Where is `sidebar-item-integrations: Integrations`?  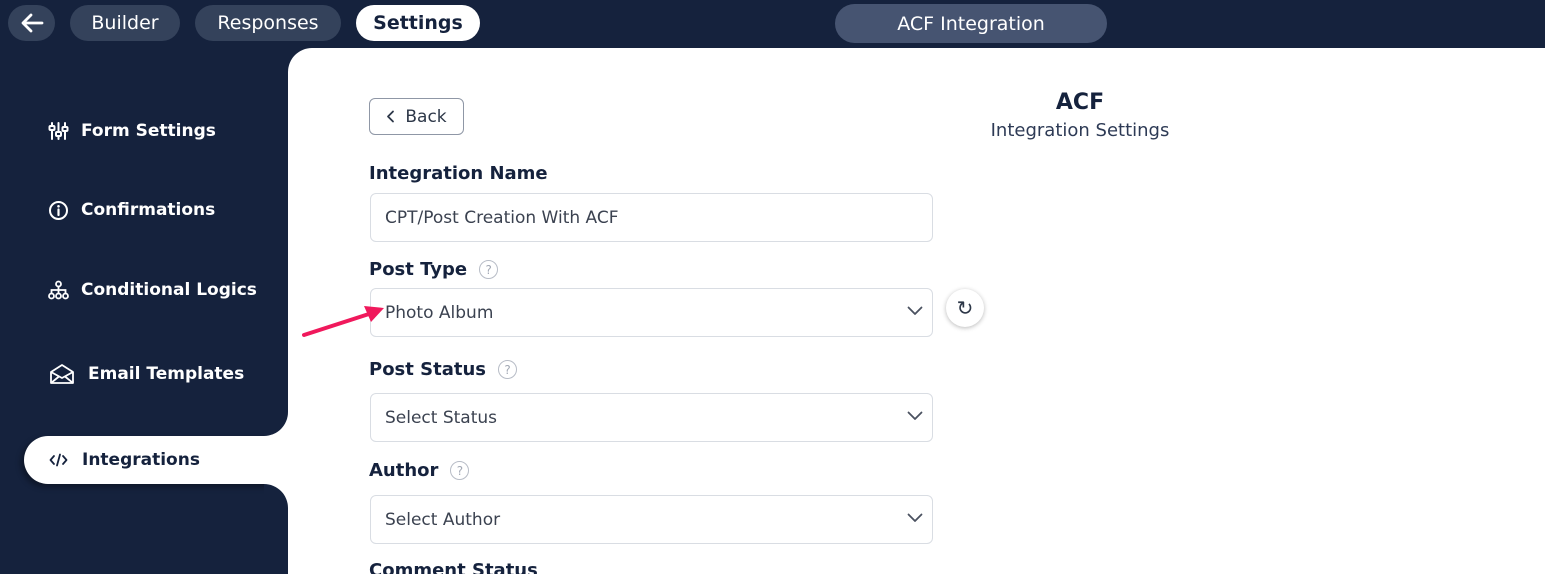
sidebar-item-integrations: Integrations is located at coordinates (174, 460).